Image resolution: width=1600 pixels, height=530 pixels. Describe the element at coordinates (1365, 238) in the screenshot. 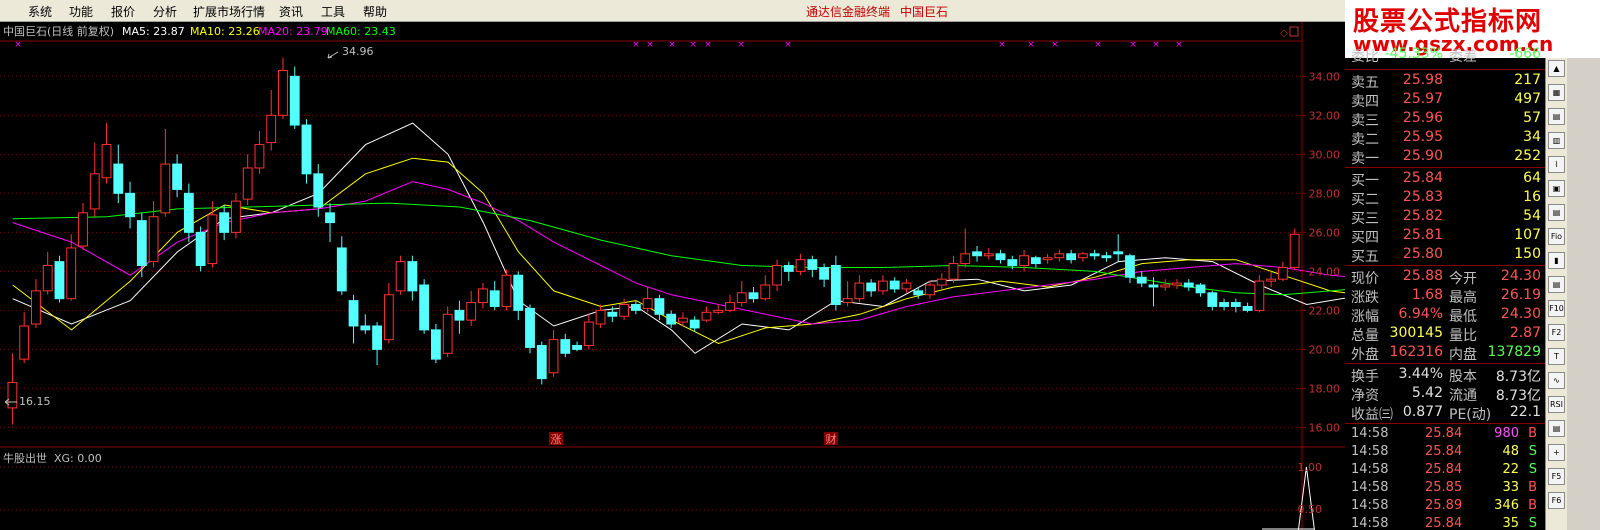

I see `bid-label: 买四` at that location.